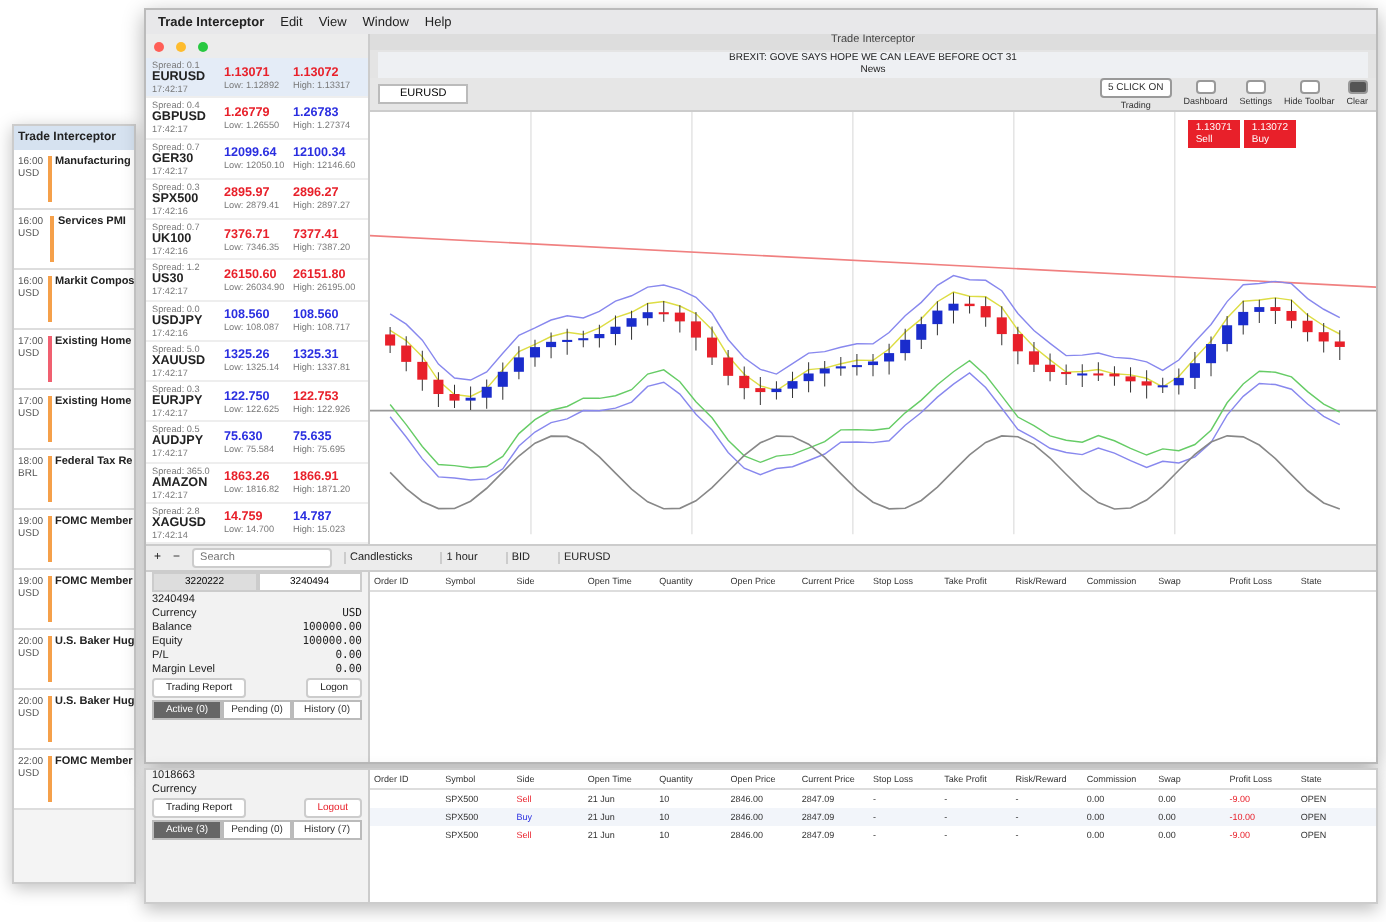 Image resolution: width=1386 pixels, height=922 pixels. Describe the element at coordinates (159, 46) in the screenshot. I see `close-icon` at that location.